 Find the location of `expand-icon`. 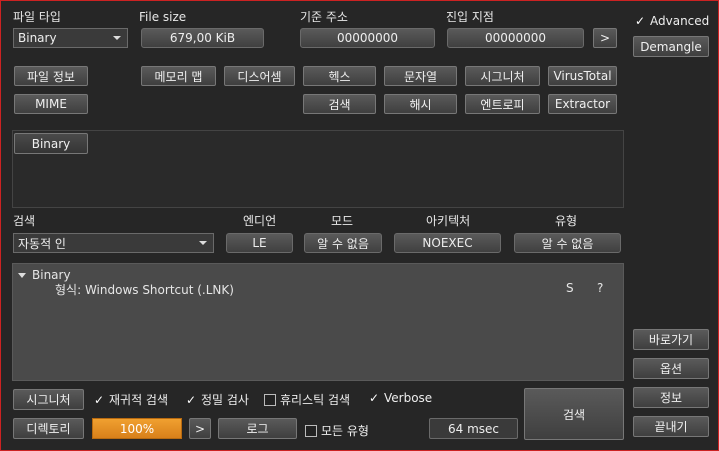

expand-icon is located at coordinates (22, 275).